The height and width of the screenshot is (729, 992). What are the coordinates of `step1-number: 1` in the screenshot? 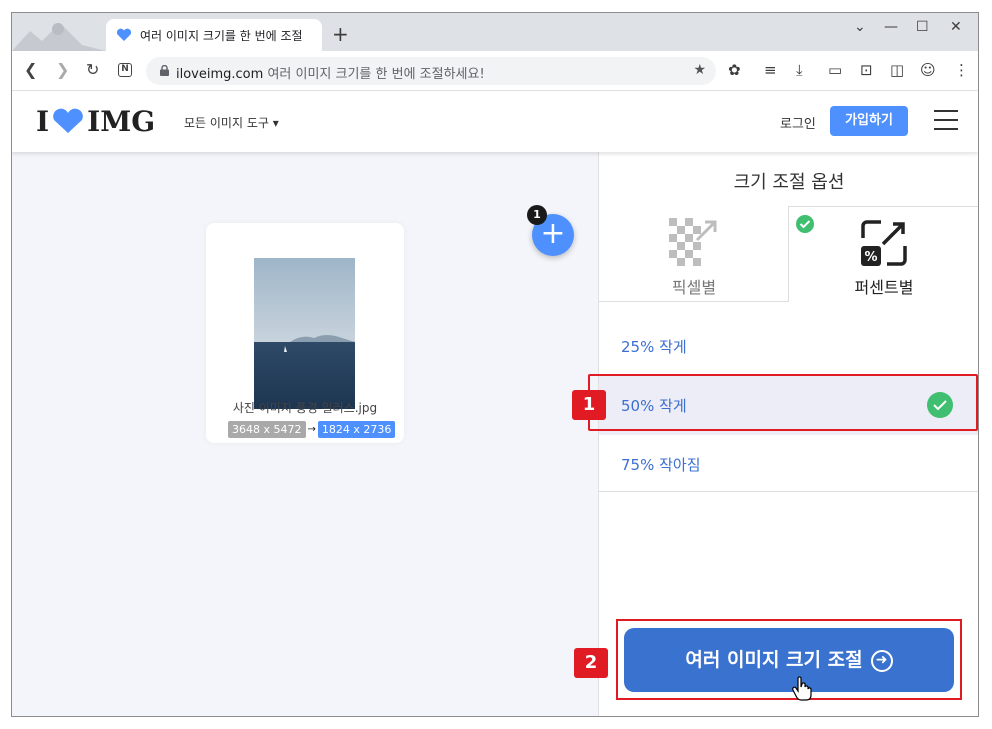 It's located at (589, 405).